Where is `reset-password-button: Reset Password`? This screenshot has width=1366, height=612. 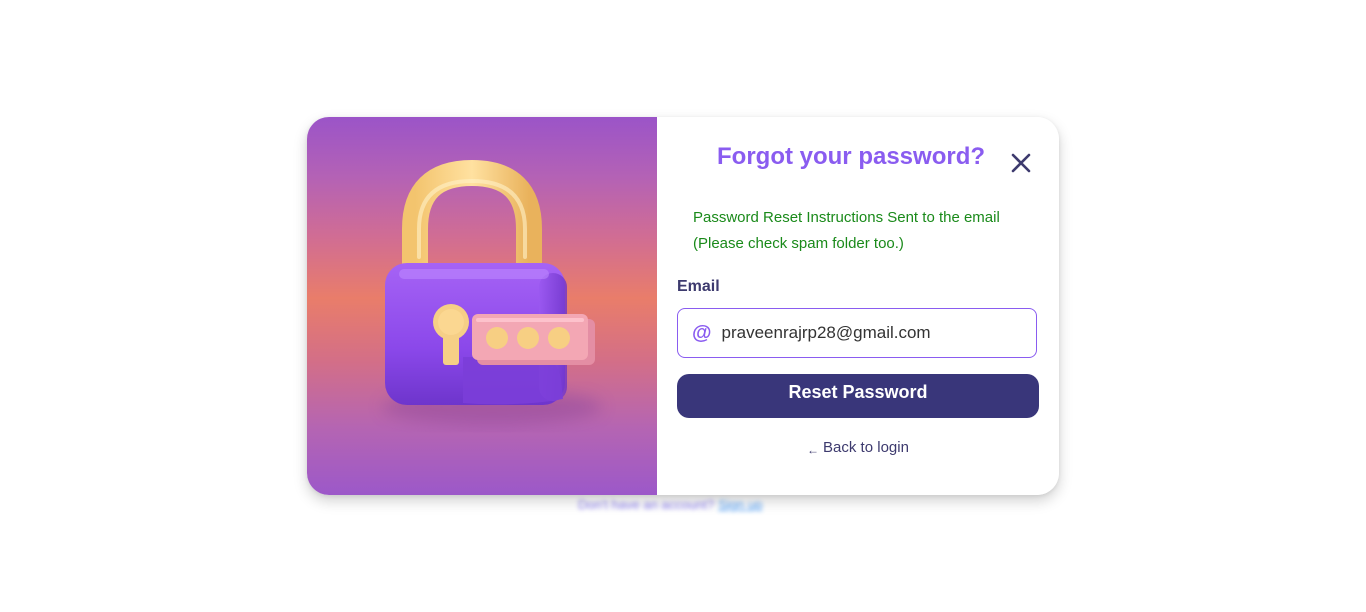 reset-password-button: Reset Password is located at coordinates (858, 396).